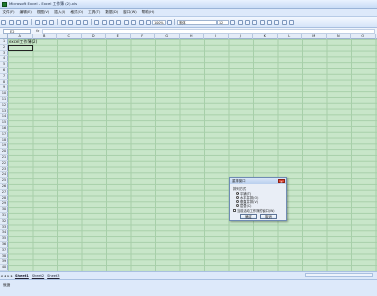  Describe the element at coordinates (188, 275) in the screenshot. I see `sheet-tab-bar: ◂ ◂ ▸ ▸ Sheet1 Sheet2 Sheet3` at that location.